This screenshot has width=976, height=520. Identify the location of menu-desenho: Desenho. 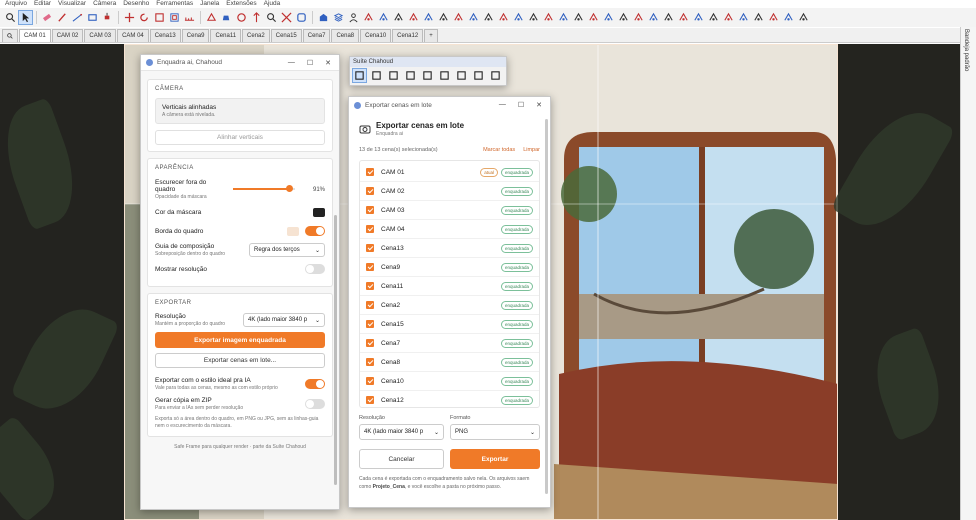
(136, 4).